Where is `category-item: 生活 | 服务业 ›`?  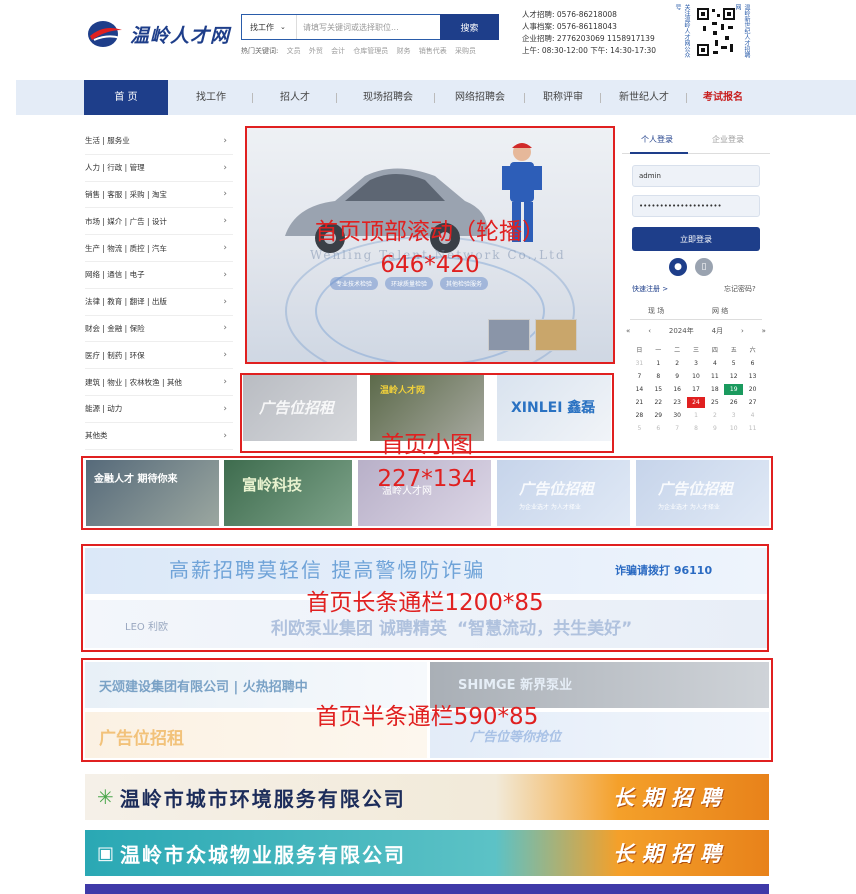
category-item: 生活 | 服务业 › is located at coordinates (159, 141).